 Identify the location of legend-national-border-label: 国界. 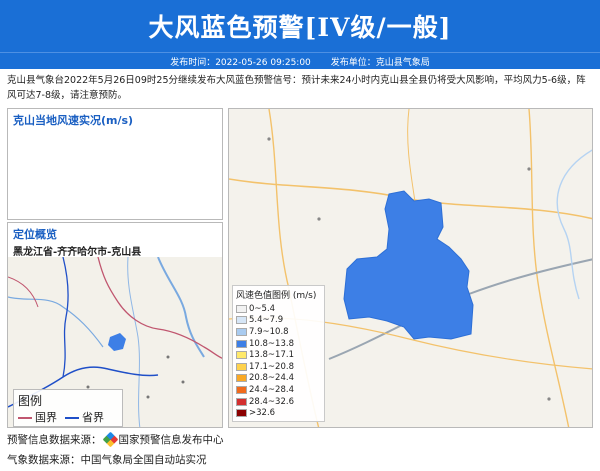
(46, 417).